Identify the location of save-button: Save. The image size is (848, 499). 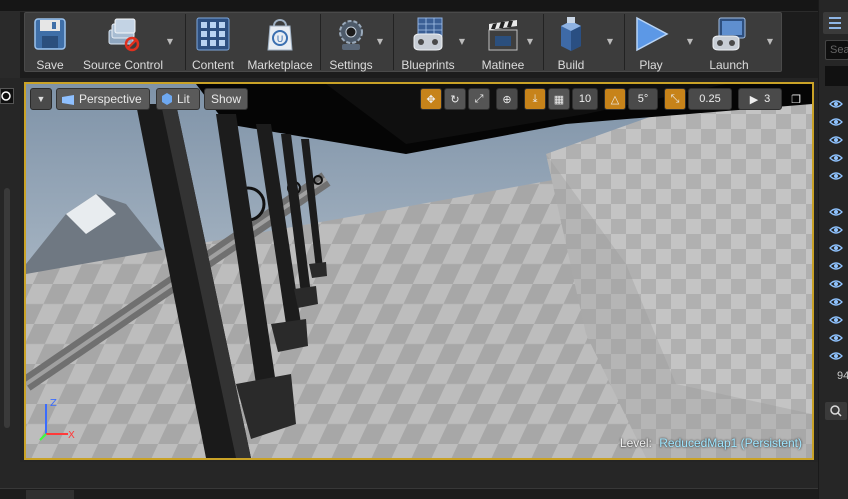
(50, 42).